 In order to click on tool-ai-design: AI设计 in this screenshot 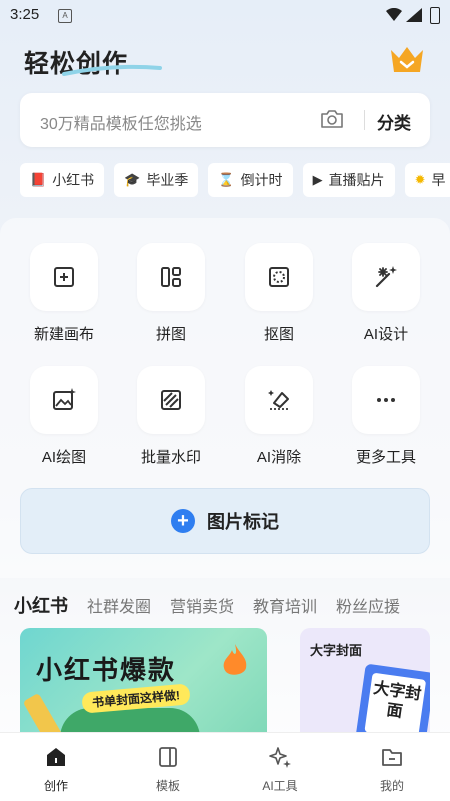, I will do `click(386, 293)`.